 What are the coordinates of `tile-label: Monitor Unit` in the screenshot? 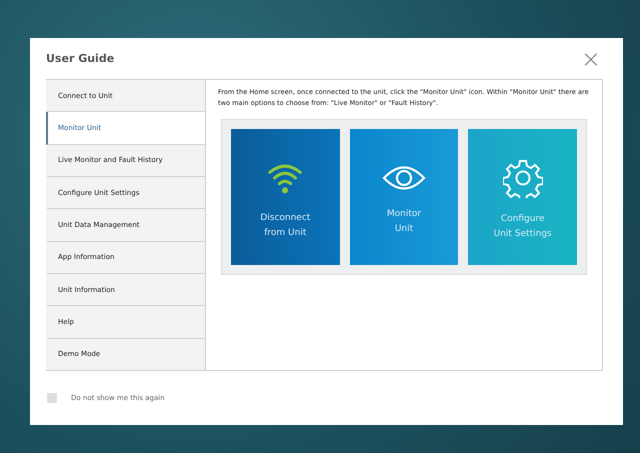 It's located at (404, 222).